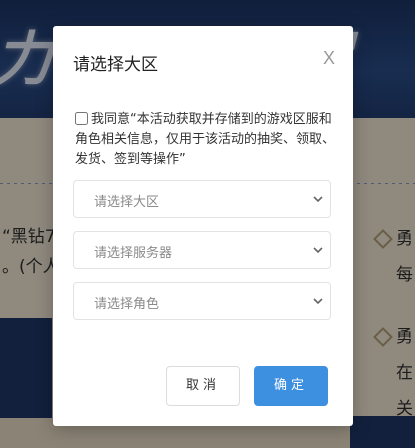 This screenshot has width=415, height=448. Describe the element at coordinates (127, 304) in the screenshot. I see `role-select-placeholder: 请选择角色` at that location.